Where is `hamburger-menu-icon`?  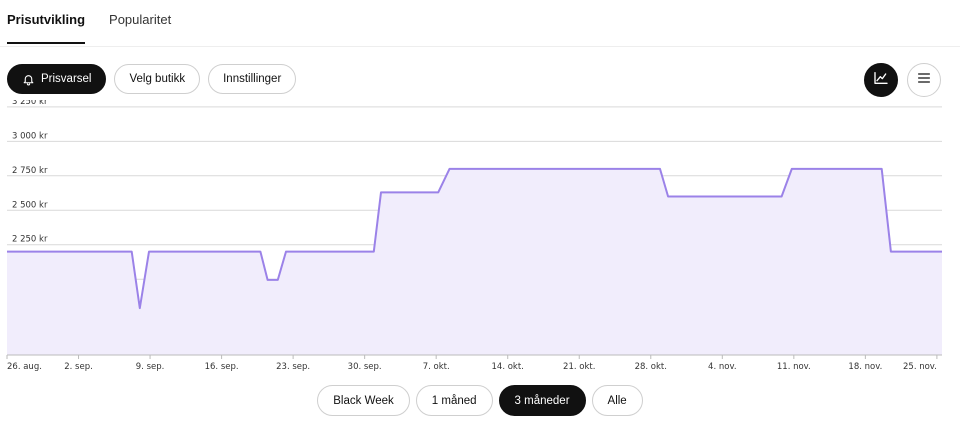 hamburger-menu-icon is located at coordinates (924, 80).